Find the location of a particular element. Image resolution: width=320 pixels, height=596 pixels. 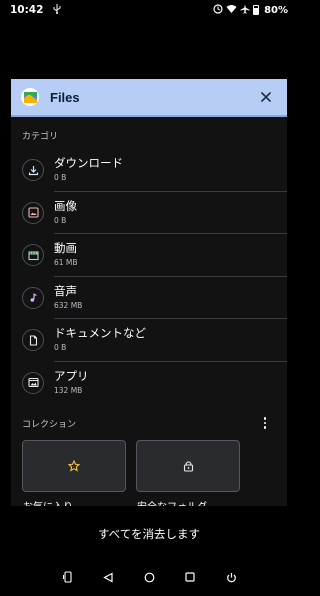

more-vert-icon is located at coordinates (265, 418).